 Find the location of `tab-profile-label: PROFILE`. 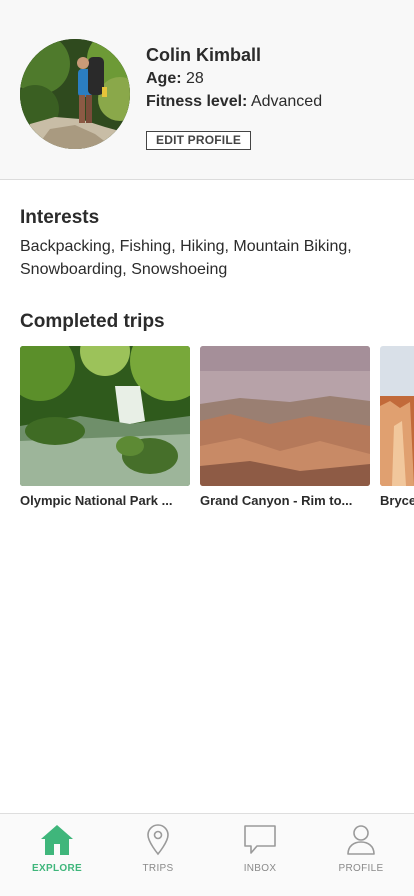

tab-profile-label: PROFILE is located at coordinates (361, 868).